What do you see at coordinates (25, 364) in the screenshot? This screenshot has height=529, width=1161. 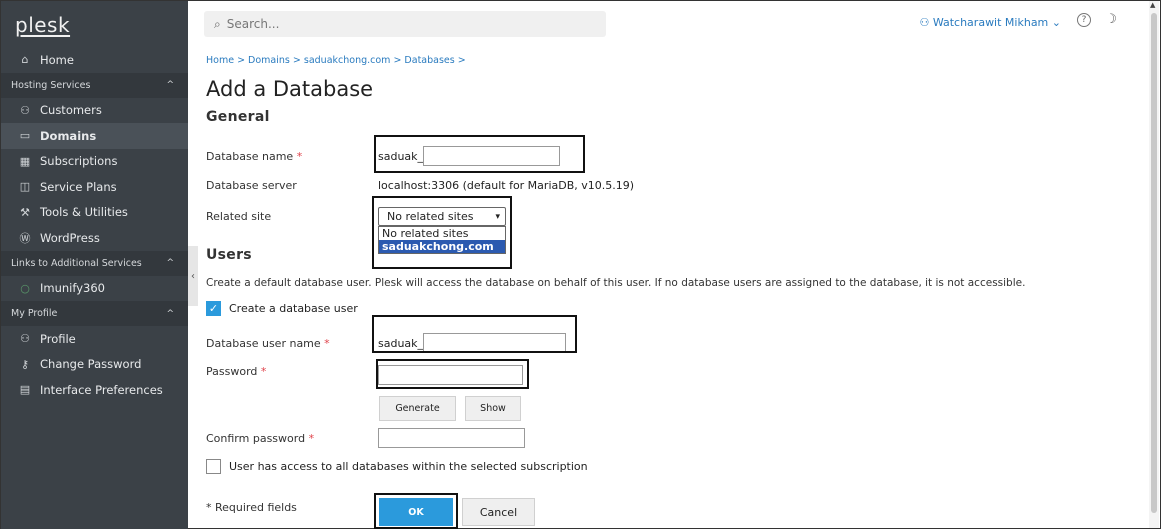 I see `key-icon: ⚷` at bounding box center [25, 364].